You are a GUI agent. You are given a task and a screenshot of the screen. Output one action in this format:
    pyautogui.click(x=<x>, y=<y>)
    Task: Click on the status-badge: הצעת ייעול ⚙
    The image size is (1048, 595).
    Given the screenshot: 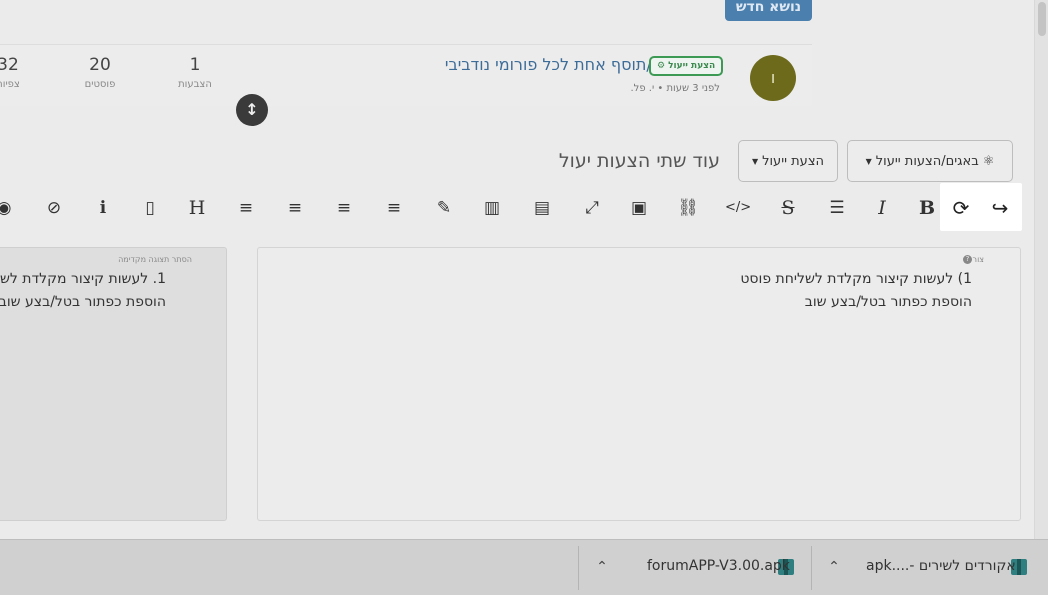 What is the action you would take?
    pyautogui.click(x=686, y=66)
    